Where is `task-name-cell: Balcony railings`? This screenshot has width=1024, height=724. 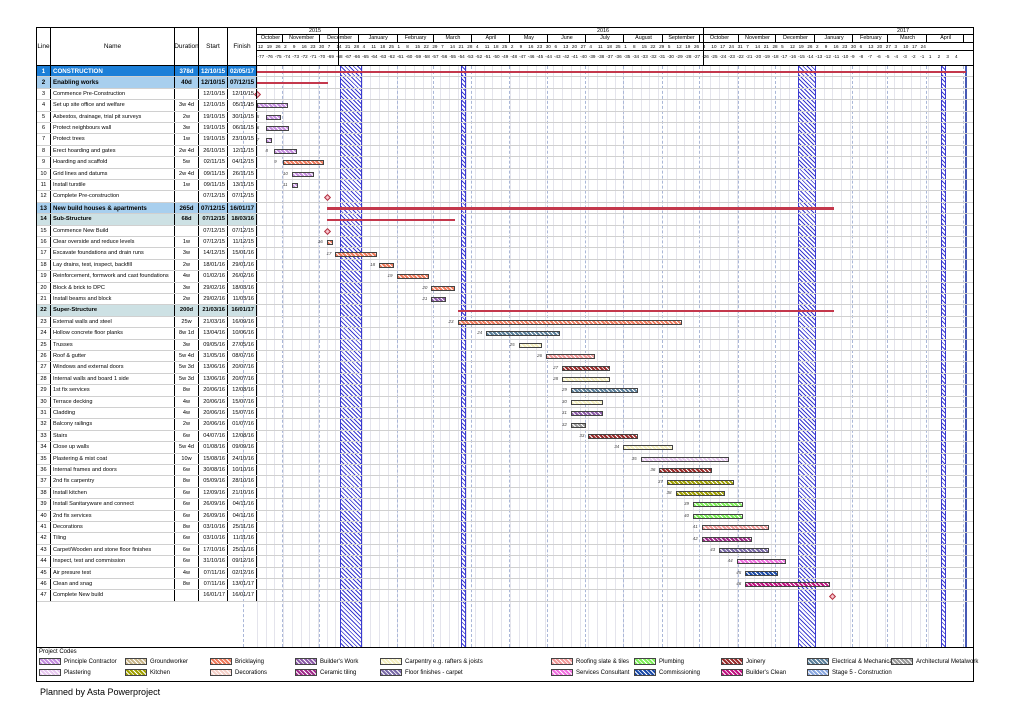
task-name-cell: Balcony railings is located at coordinates (113, 424).